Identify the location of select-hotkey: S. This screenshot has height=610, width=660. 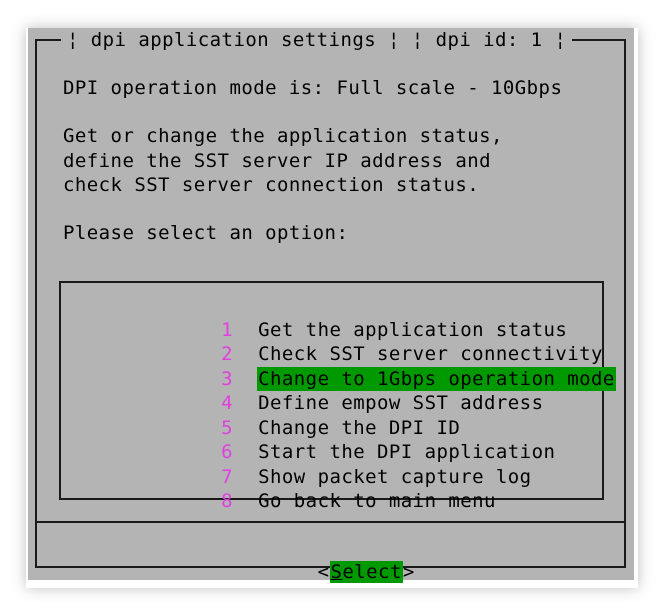
(336, 571).